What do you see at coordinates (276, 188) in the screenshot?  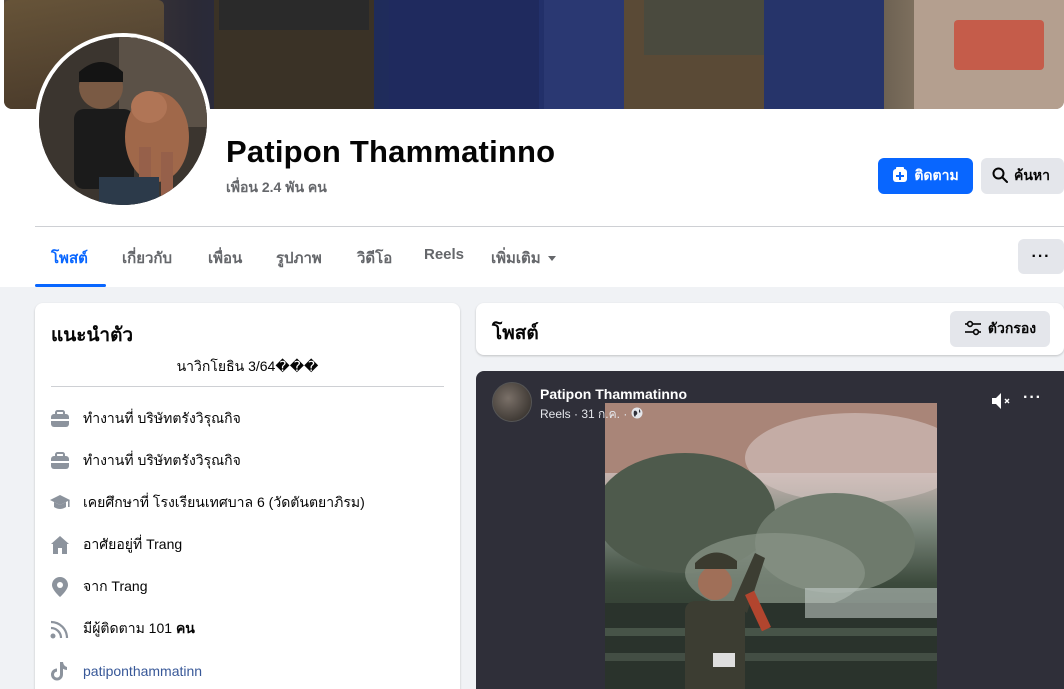 I see `friends-count: เพื่อน 2.4 พัน คน` at bounding box center [276, 188].